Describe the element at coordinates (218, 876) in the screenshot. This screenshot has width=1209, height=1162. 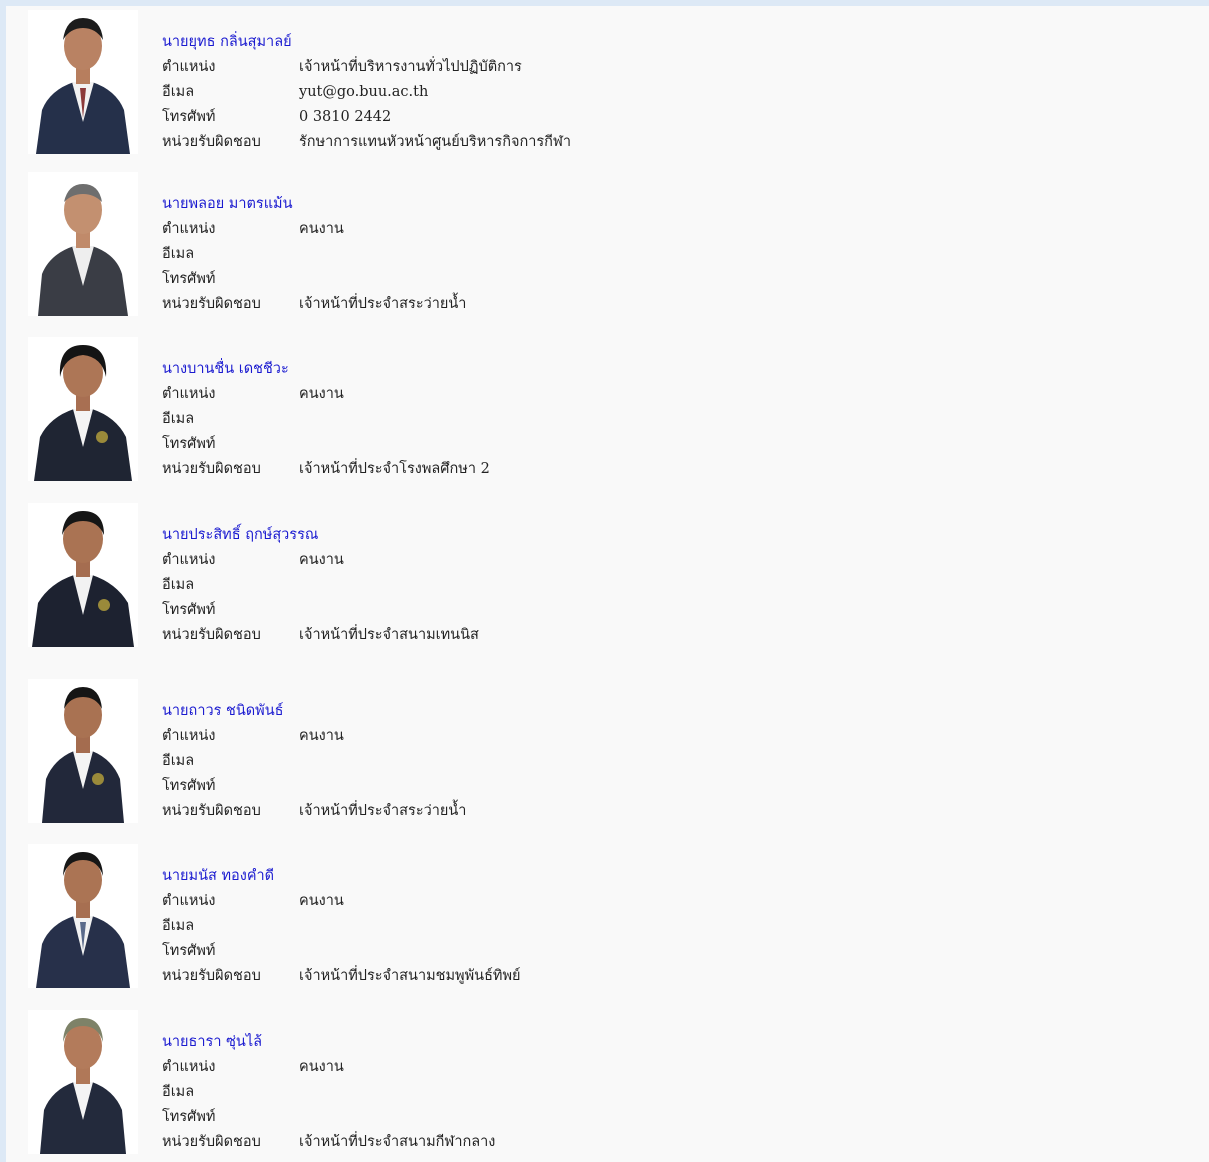
I see `staff-name-link: นายมนัส ทองคำดี` at that location.